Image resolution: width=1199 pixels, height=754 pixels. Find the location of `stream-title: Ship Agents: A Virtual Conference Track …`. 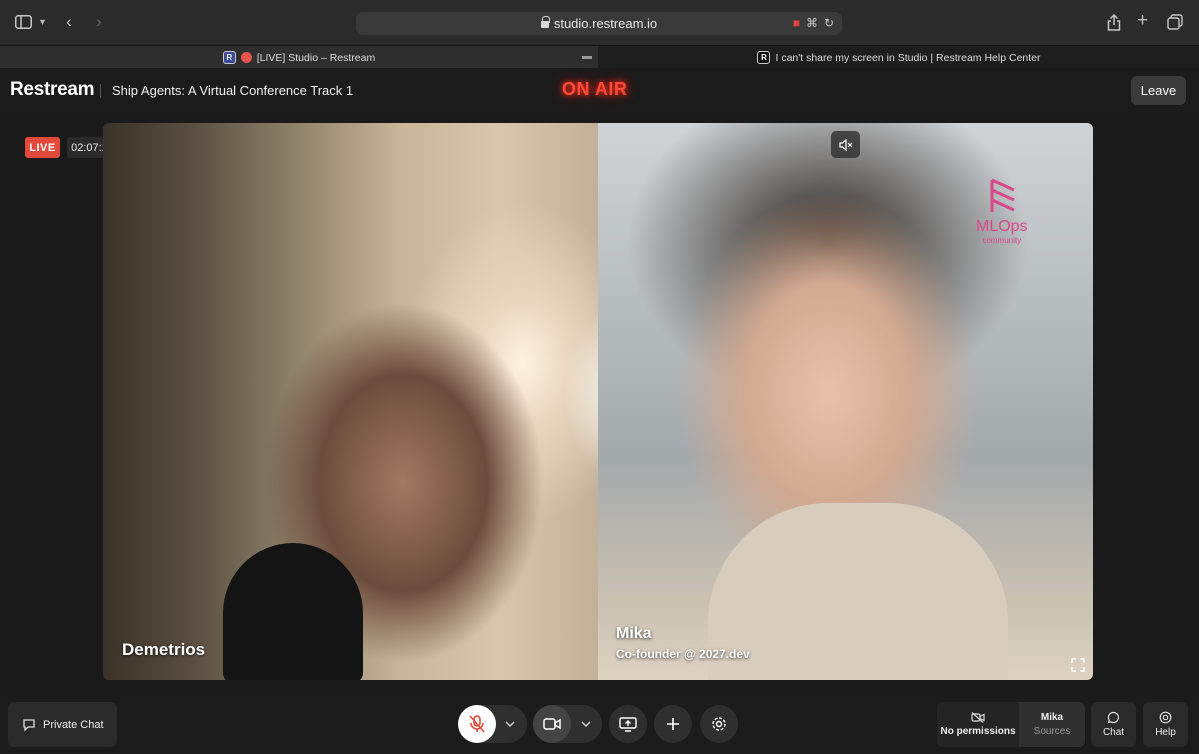

stream-title: Ship Agents: A Virtual Conference Track … is located at coordinates (232, 90).